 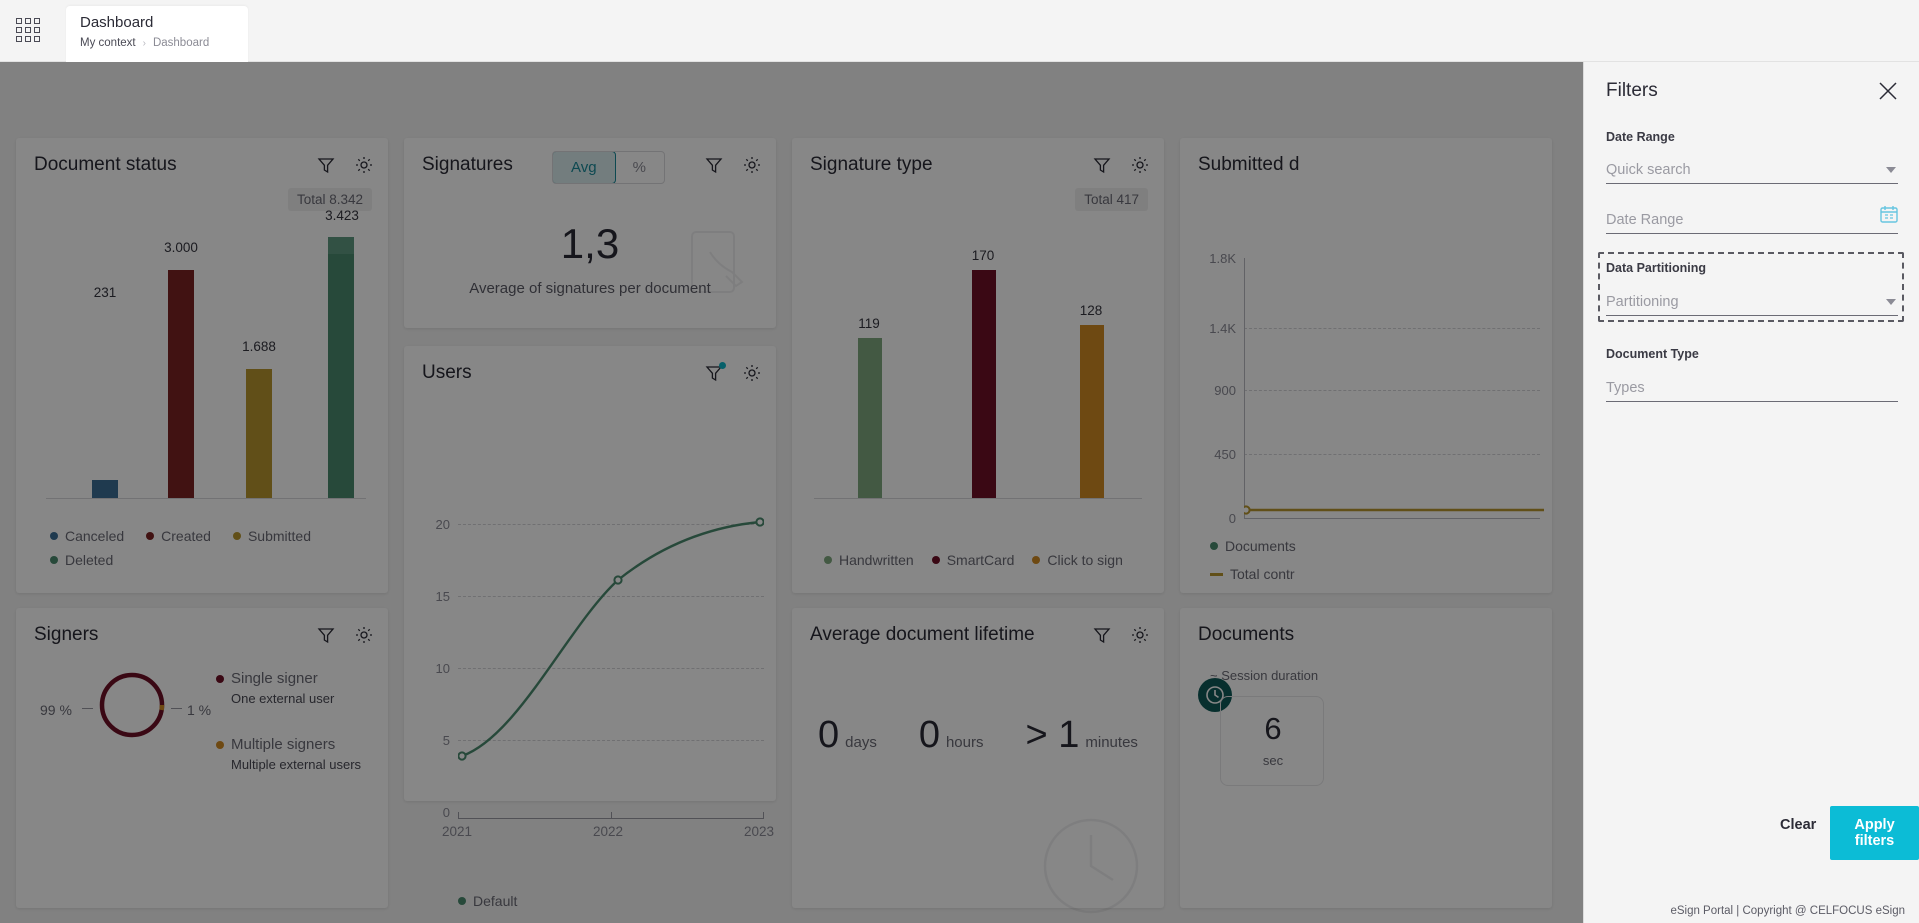 What do you see at coordinates (108, 43) in the screenshot?
I see `breadcrumb-root: My context` at bounding box center [108, 43].